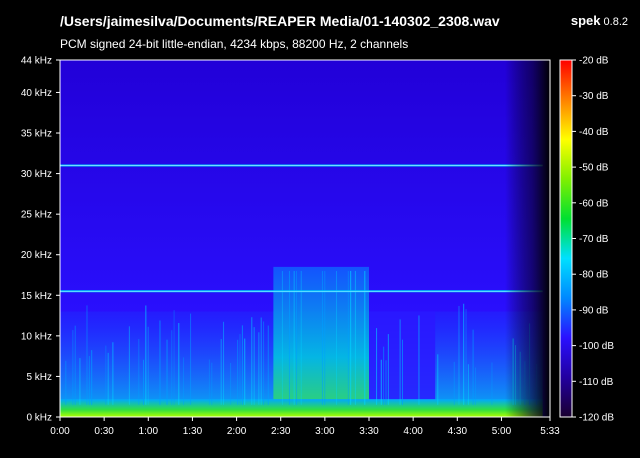 Image resolution: width=640 pixels, height=458 pixels. What do you see at coordinates (594, 203) in the screenshot?
I see `colorbar-tick-label: -60 dB` at bounding box center [594, 203].